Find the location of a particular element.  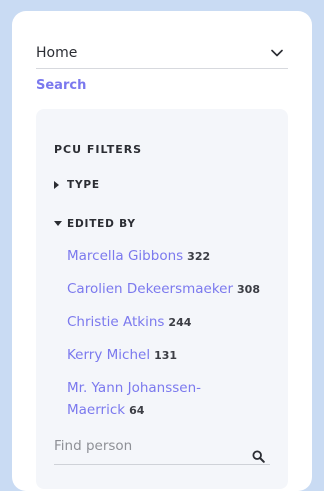

caret-right-icon is located at coordinates (59, 185).